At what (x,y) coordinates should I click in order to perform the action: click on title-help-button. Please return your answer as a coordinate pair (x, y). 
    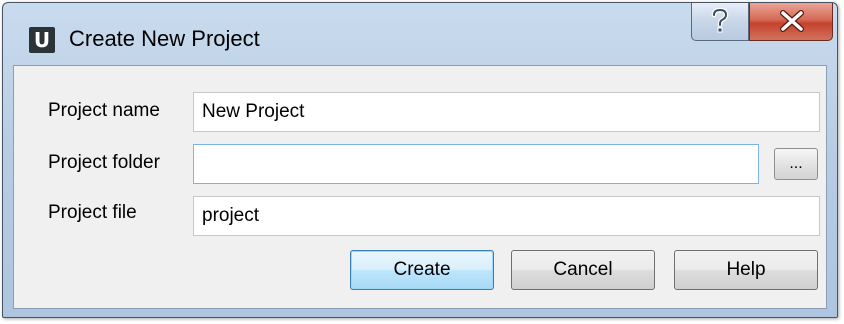
    Looking at the image, I should click on (720, 22).